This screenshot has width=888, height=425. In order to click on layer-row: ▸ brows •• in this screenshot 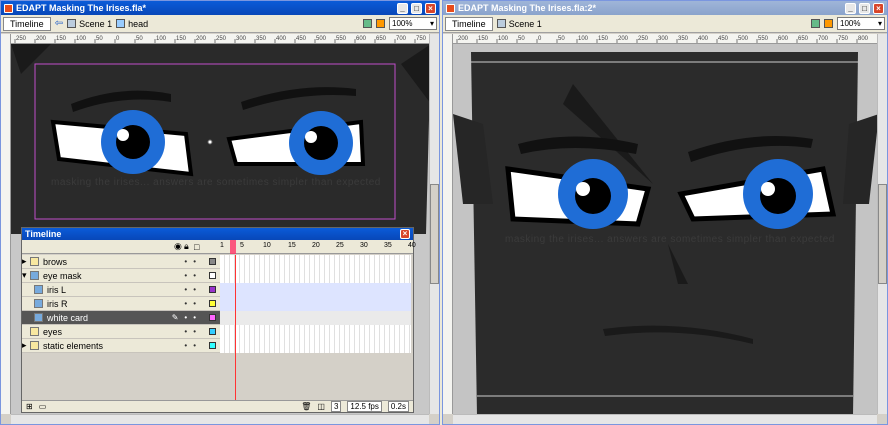, I will do `click(121, 262)`.